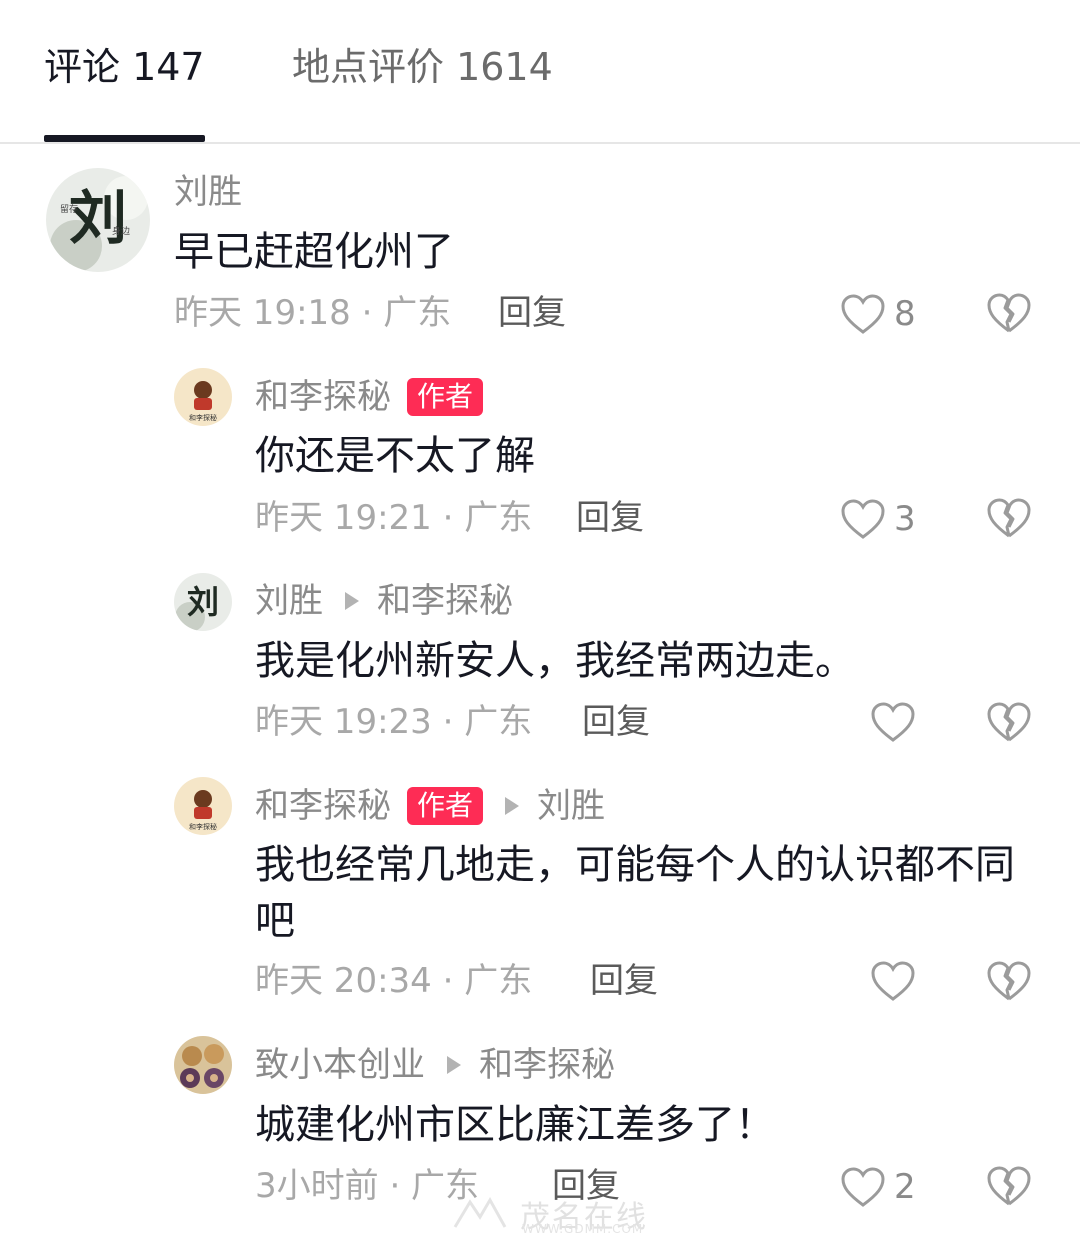 This screenshot has height=1238, width=1080. What do you see at coordinates (394, 722) in the screenshot?
I see `comment-time-location: 昨天 19:23 · 广东` at bounding box center [394, 722].